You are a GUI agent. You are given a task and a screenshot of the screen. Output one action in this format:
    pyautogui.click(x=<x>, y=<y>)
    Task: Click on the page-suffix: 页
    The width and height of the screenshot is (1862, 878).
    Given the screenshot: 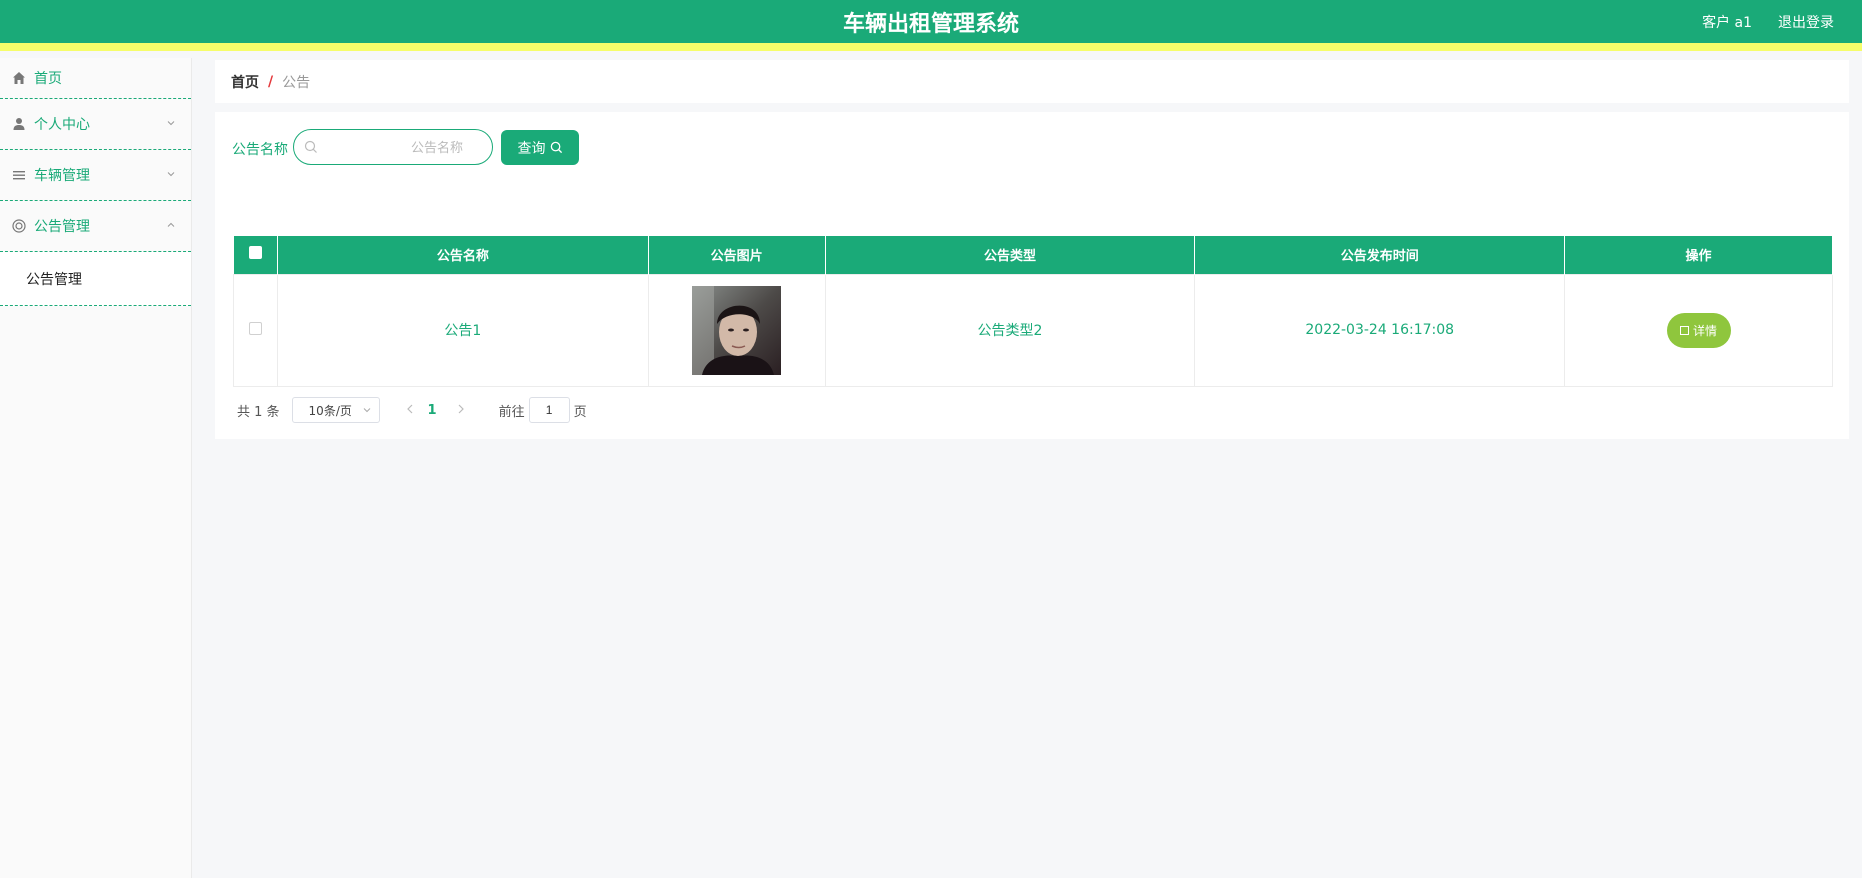 What is the action you would take?
    pyautogui.click(x=580, y=412)
    